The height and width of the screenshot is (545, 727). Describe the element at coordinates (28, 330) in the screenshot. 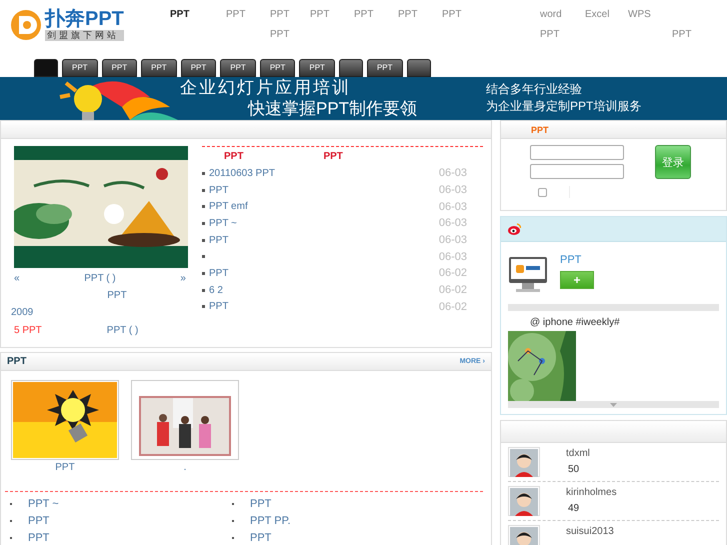

I see `article-link: 5 PPT` at that location.